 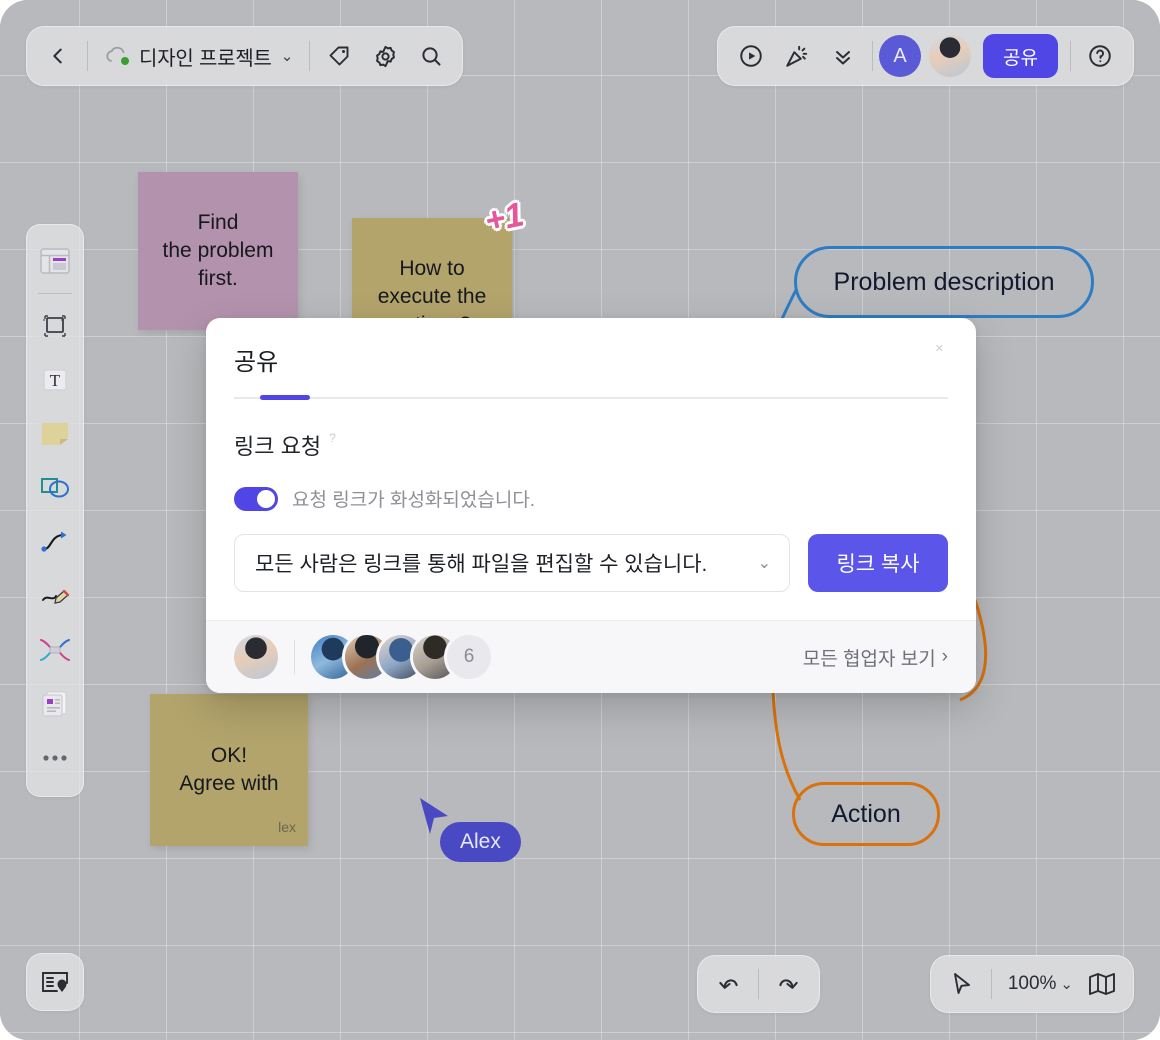 I want to click on collaborator-list: 6, so click(x=362, y=657).